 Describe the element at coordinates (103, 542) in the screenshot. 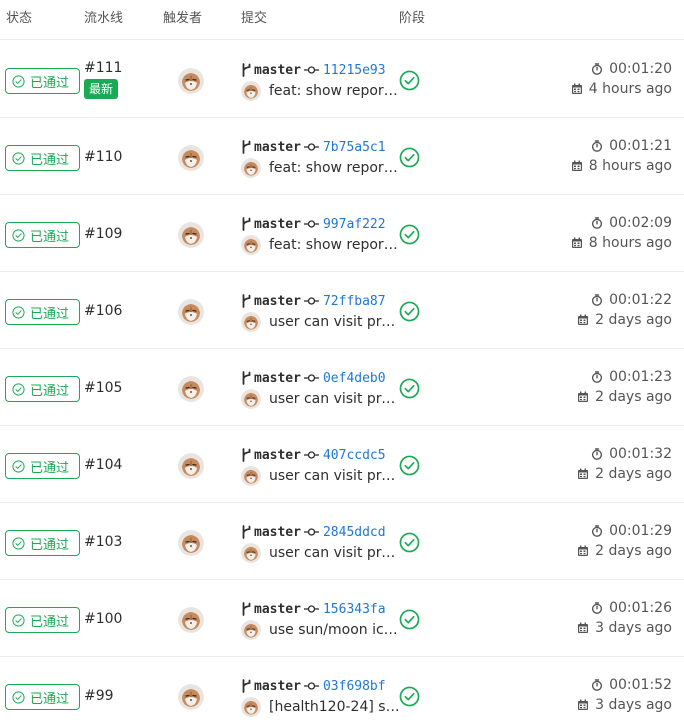

I see `pipeline-id-link: #103` at that location.